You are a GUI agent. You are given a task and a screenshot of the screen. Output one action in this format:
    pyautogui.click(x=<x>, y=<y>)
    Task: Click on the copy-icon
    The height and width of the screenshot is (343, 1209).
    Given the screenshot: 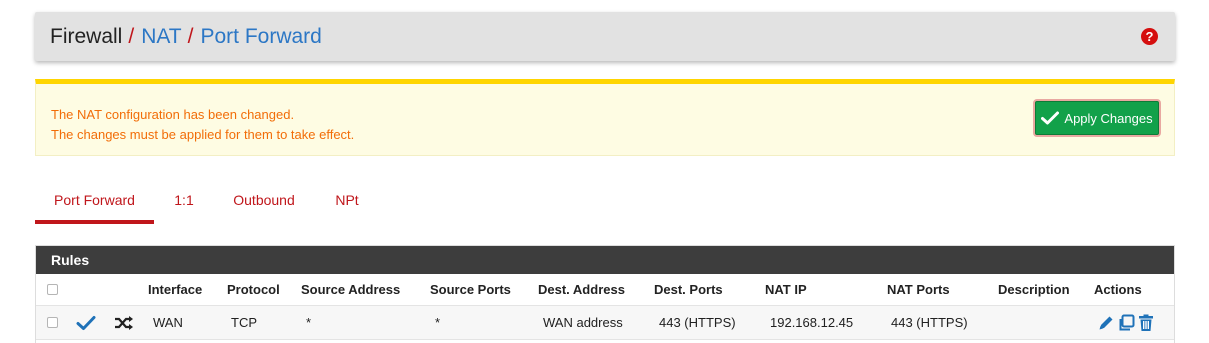 What is the action you would take?
    pyautogui.click(x=1126, y=323)
    